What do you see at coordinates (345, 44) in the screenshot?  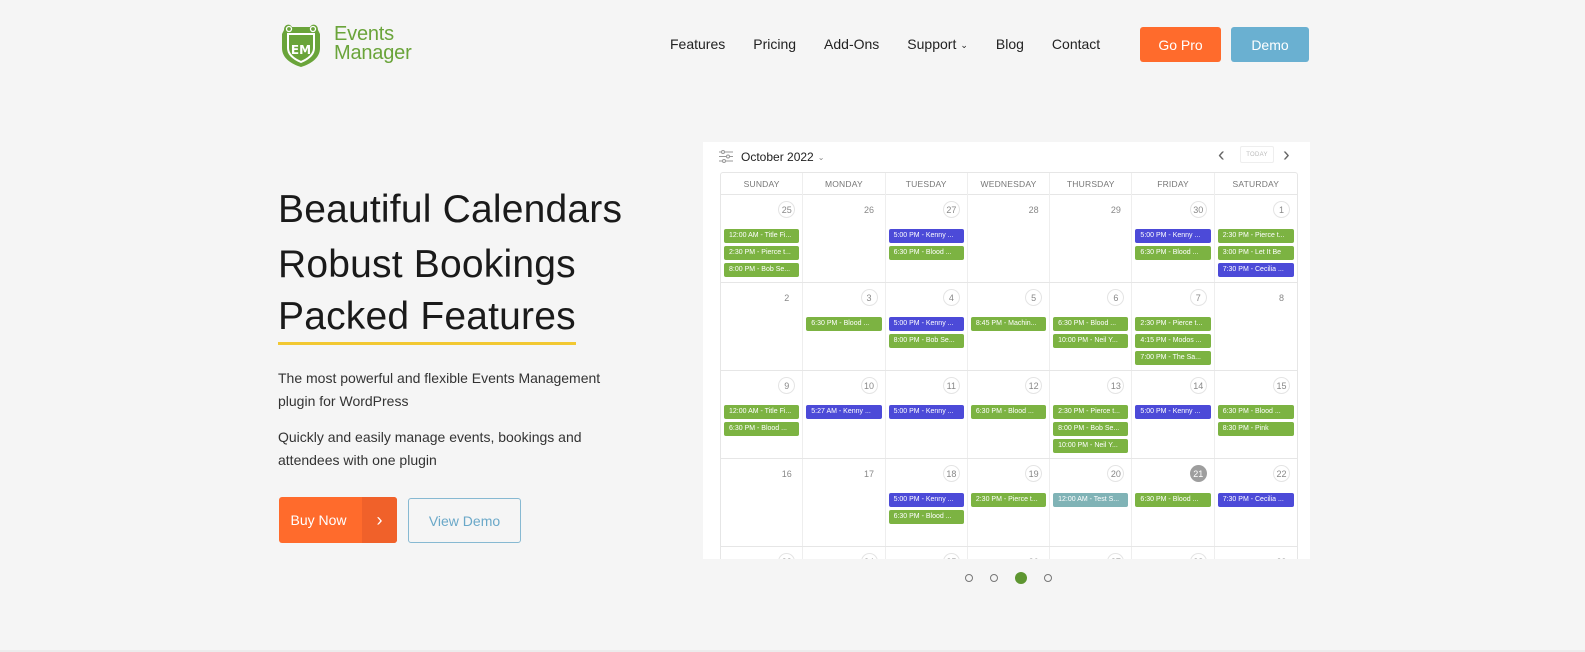 I see `brand-logo: EM Events Manager` at bounding box center [345, 44].